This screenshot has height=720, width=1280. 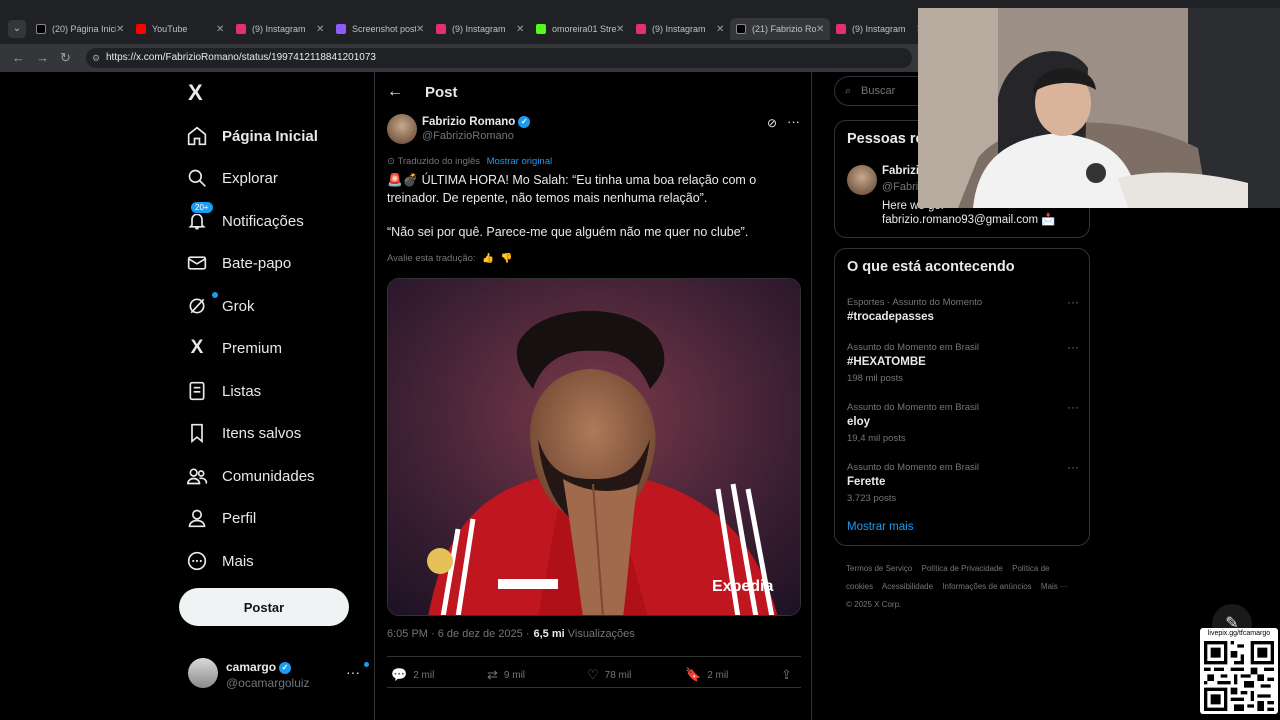 What do you see at coordinates (278, 674) in the screenshot?
I see `account-switcher: camargo ✓ @ocamargoluiz ···` at bounding box center [278, 674].